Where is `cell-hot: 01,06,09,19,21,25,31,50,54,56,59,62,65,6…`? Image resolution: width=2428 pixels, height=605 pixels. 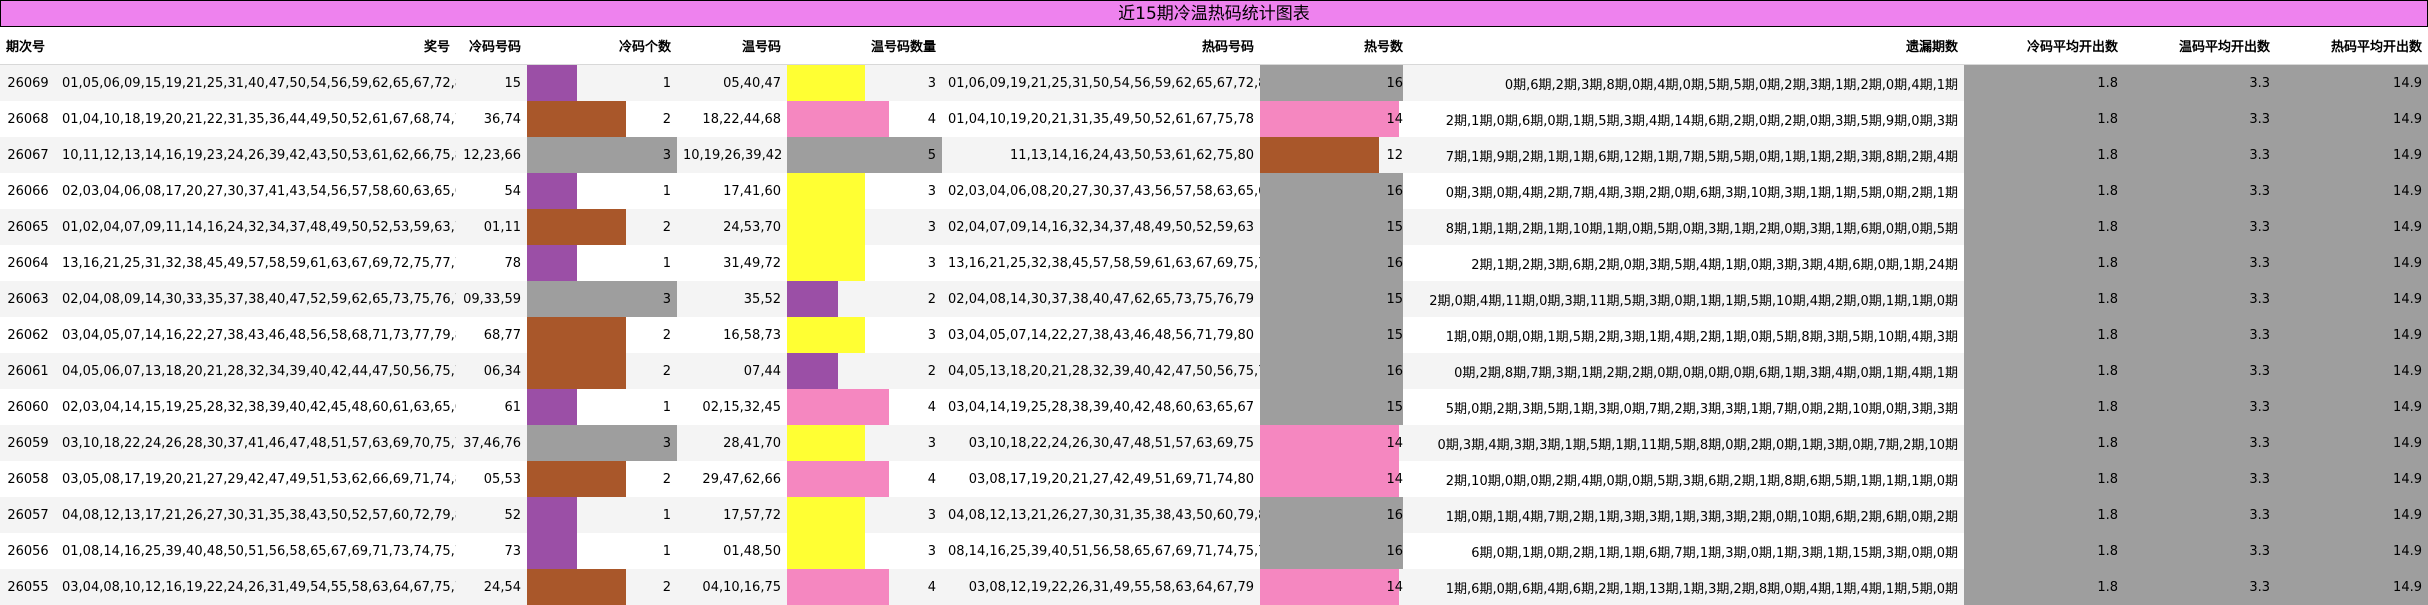
cell-hot: 01,06,09,19,21,25,31,50,54,56,59,62,65,6… is located at coordinates (1101, 83).